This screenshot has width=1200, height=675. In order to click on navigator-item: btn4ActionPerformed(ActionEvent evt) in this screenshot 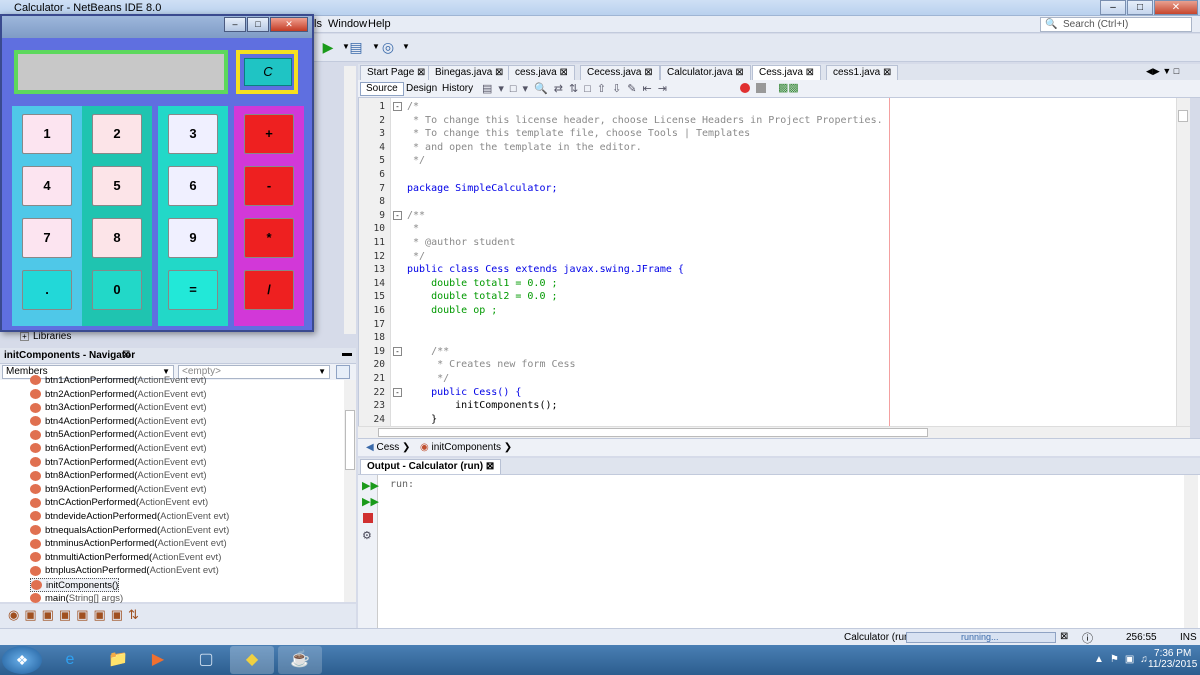, I will do `click(118, 422)`.